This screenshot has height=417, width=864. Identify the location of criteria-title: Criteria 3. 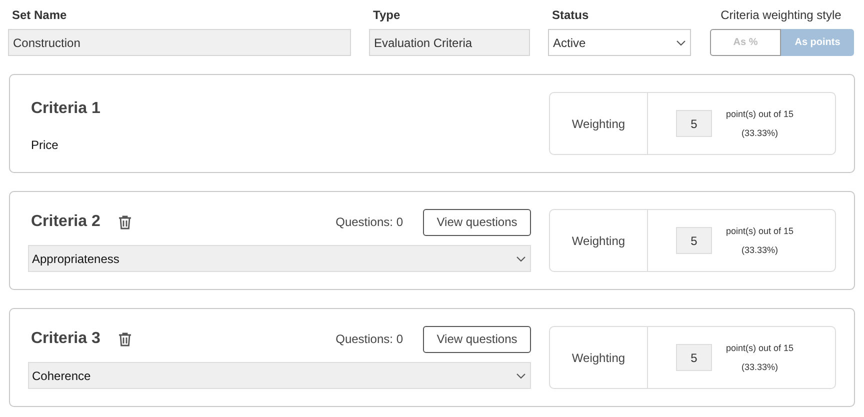
(65, 339).